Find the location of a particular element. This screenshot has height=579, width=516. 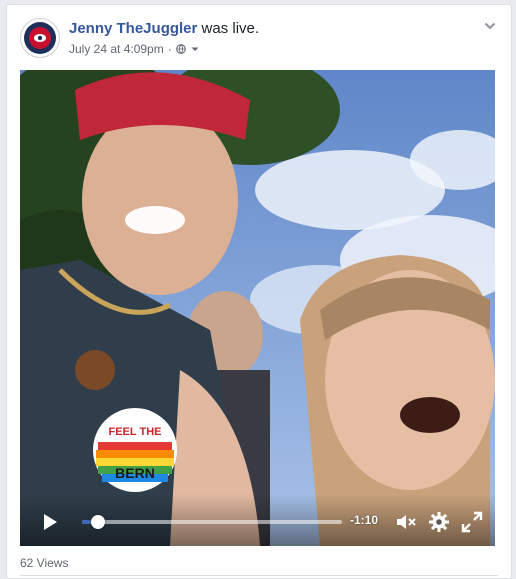

progress-bar is located at coordinates (212, 522).